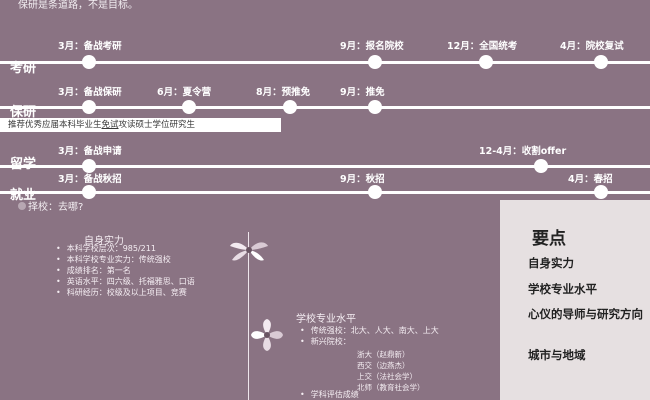  Describe the element at coordinates (562, 289) in the screenshot. I see `key-point-item: 学校专业水平` at that location.